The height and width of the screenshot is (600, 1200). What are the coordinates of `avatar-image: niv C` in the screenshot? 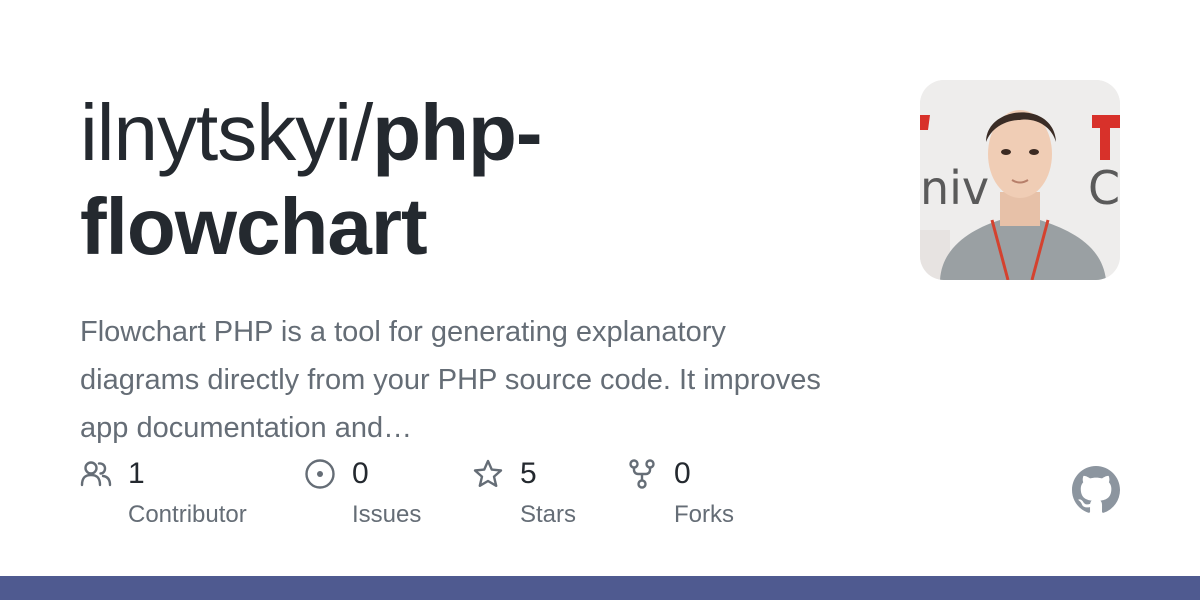 It's located at (1020, 180).